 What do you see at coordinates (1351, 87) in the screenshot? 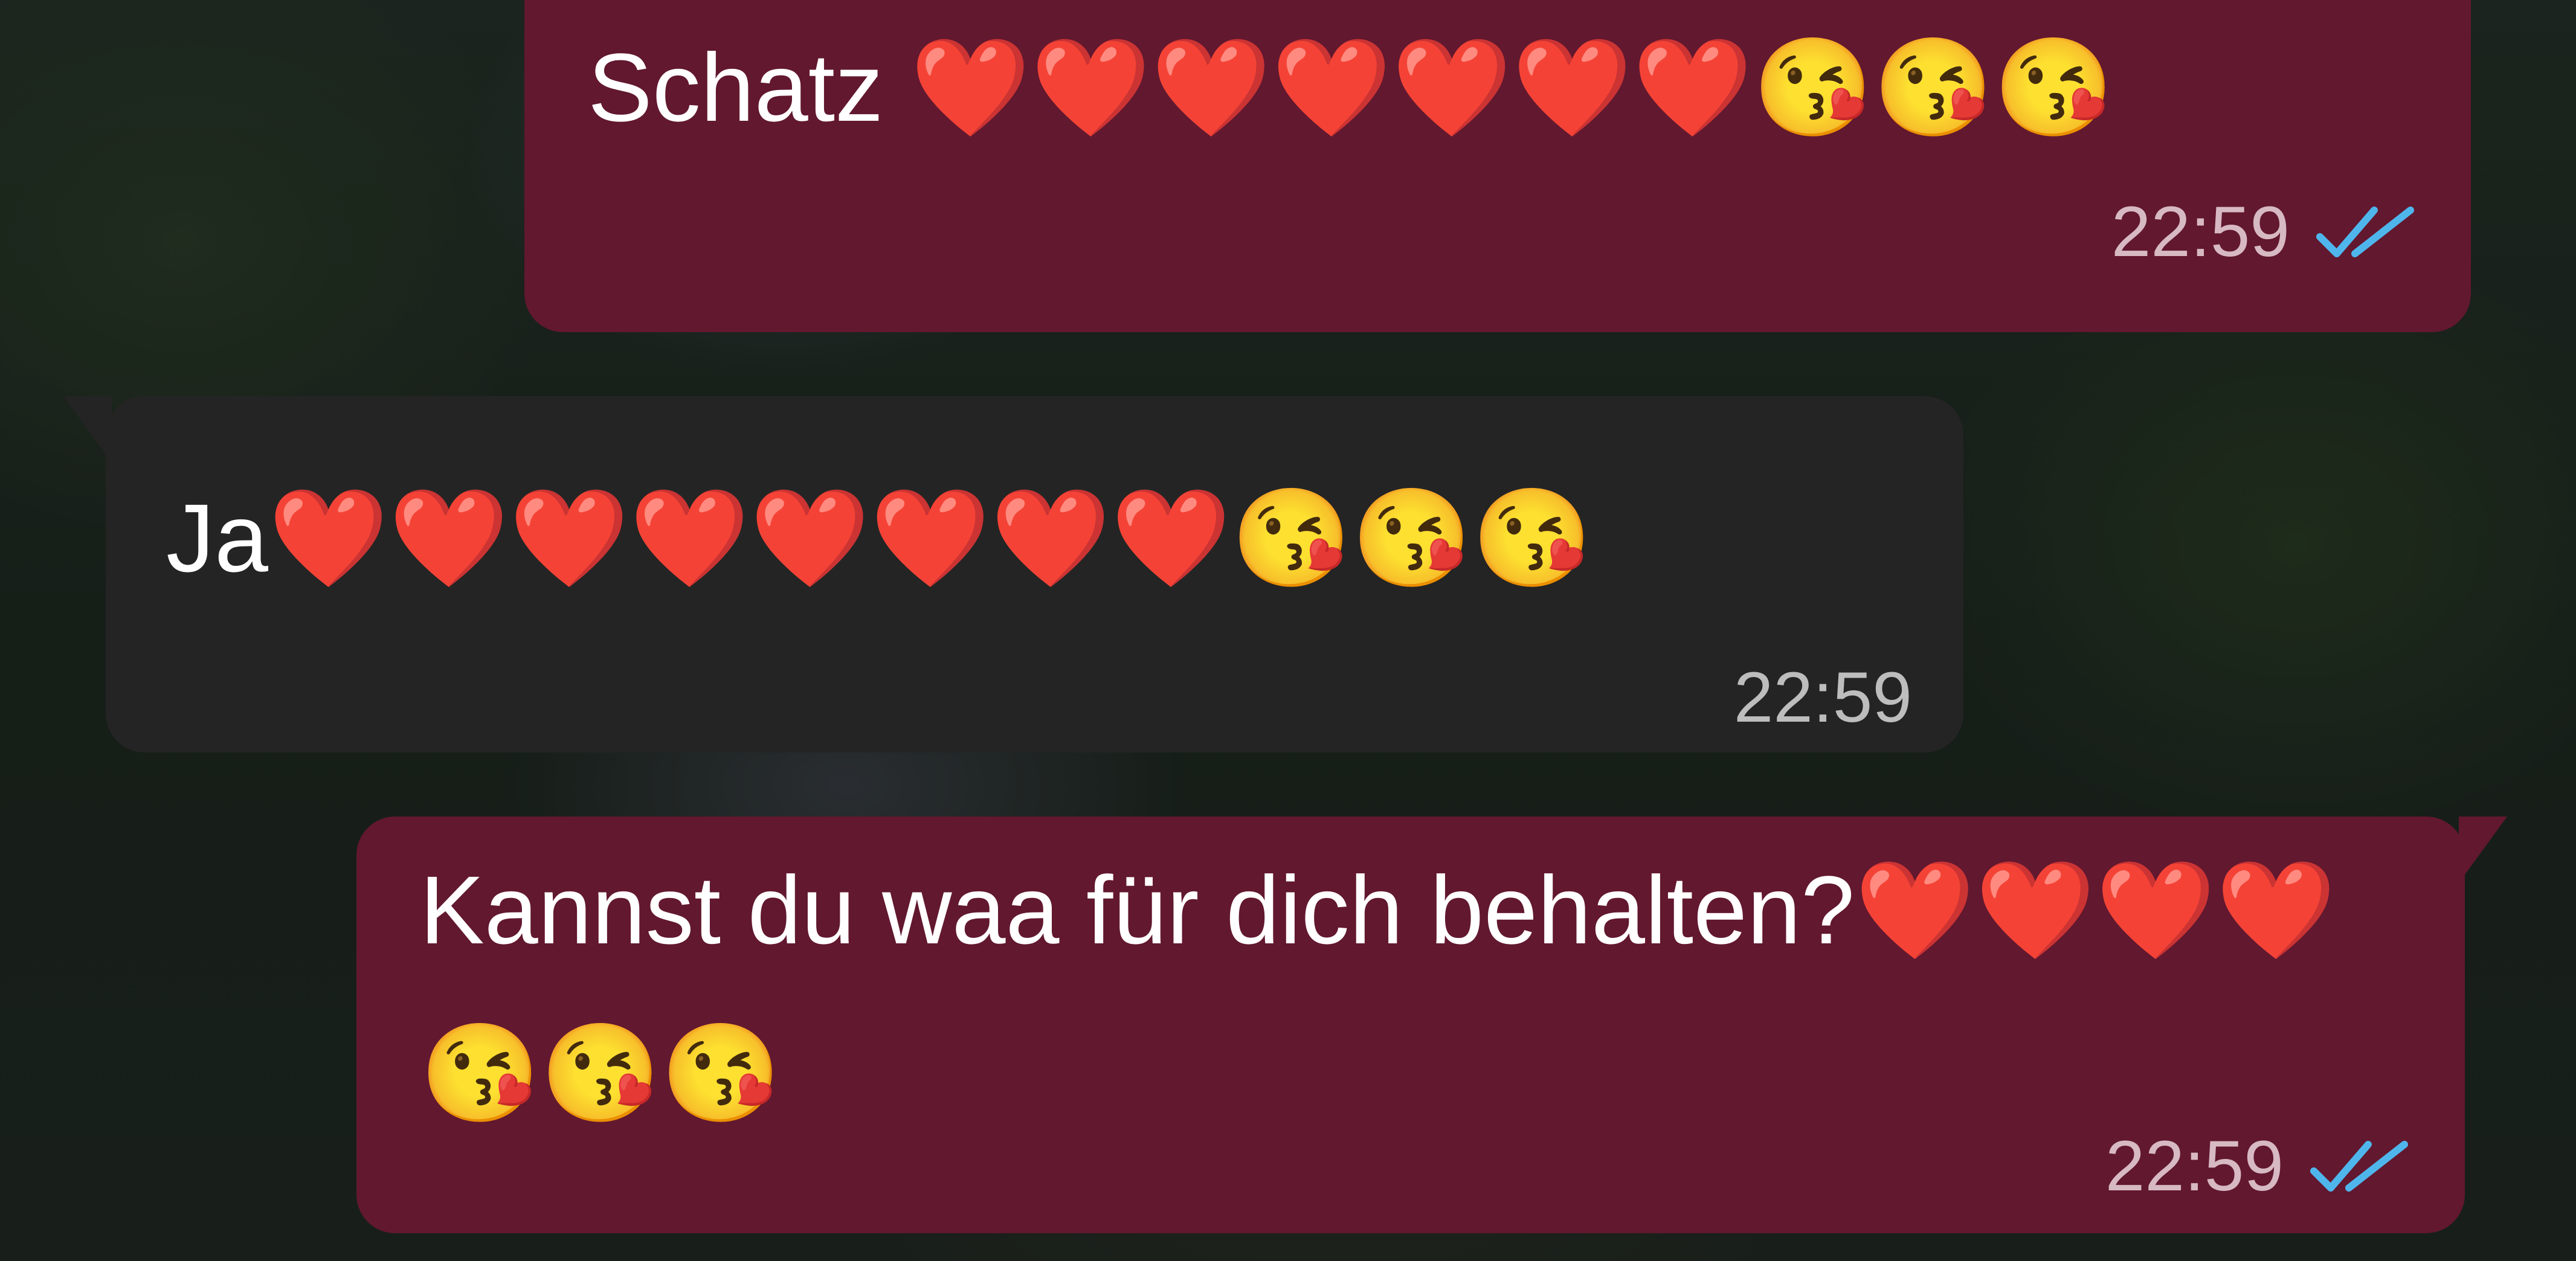
I see `message-text: Schatz ❤️❤️❤️❤️❤️❤️❤️😘😘😘` at bounding box center [1351, 87].